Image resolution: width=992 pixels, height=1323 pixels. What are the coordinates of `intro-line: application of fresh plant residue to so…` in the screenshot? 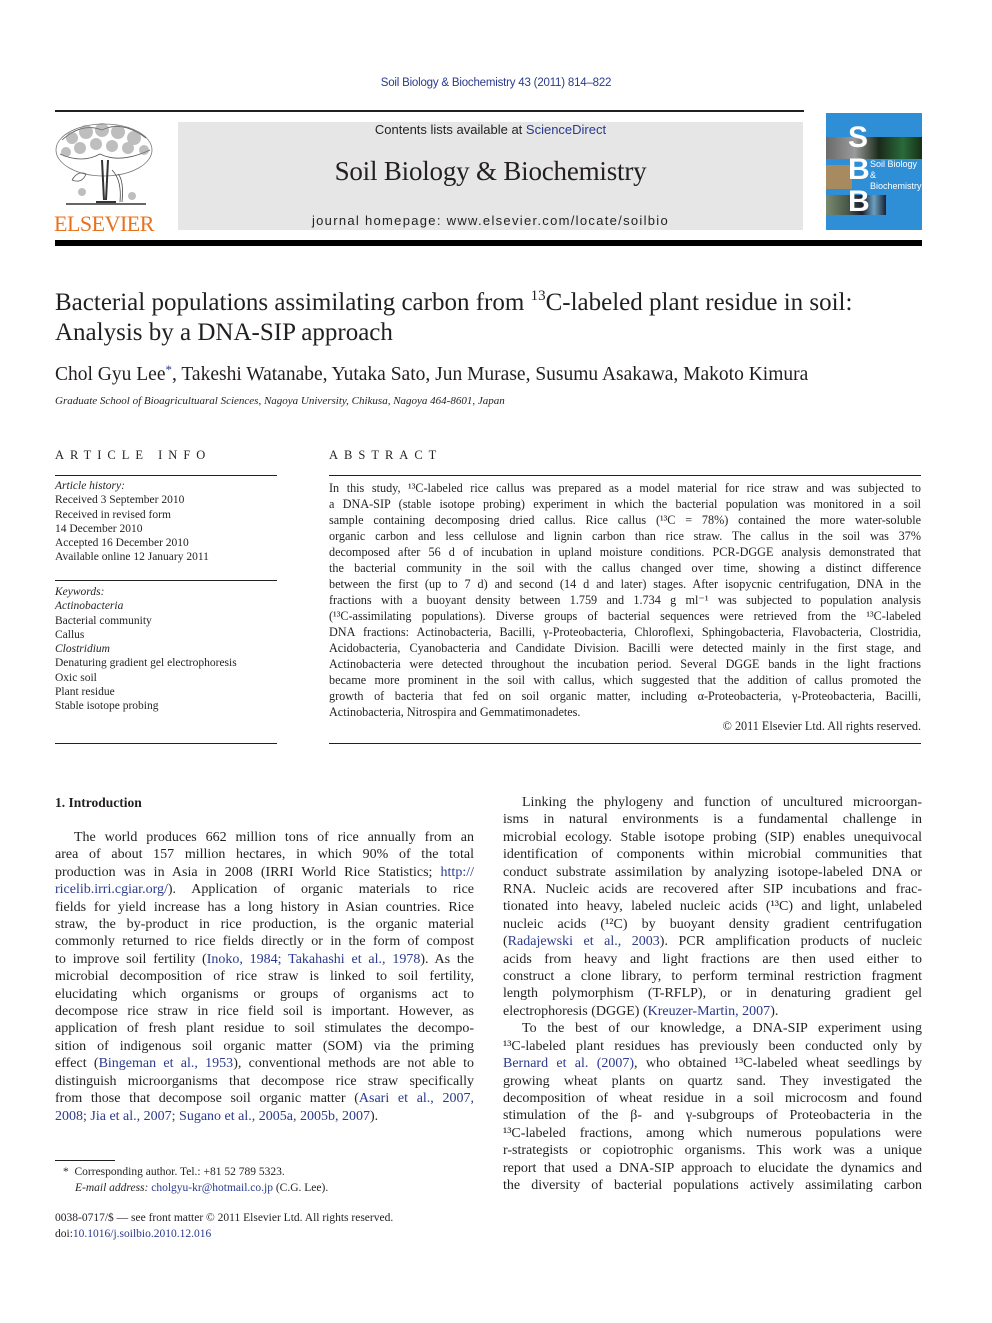 It's located at (264, 1029).